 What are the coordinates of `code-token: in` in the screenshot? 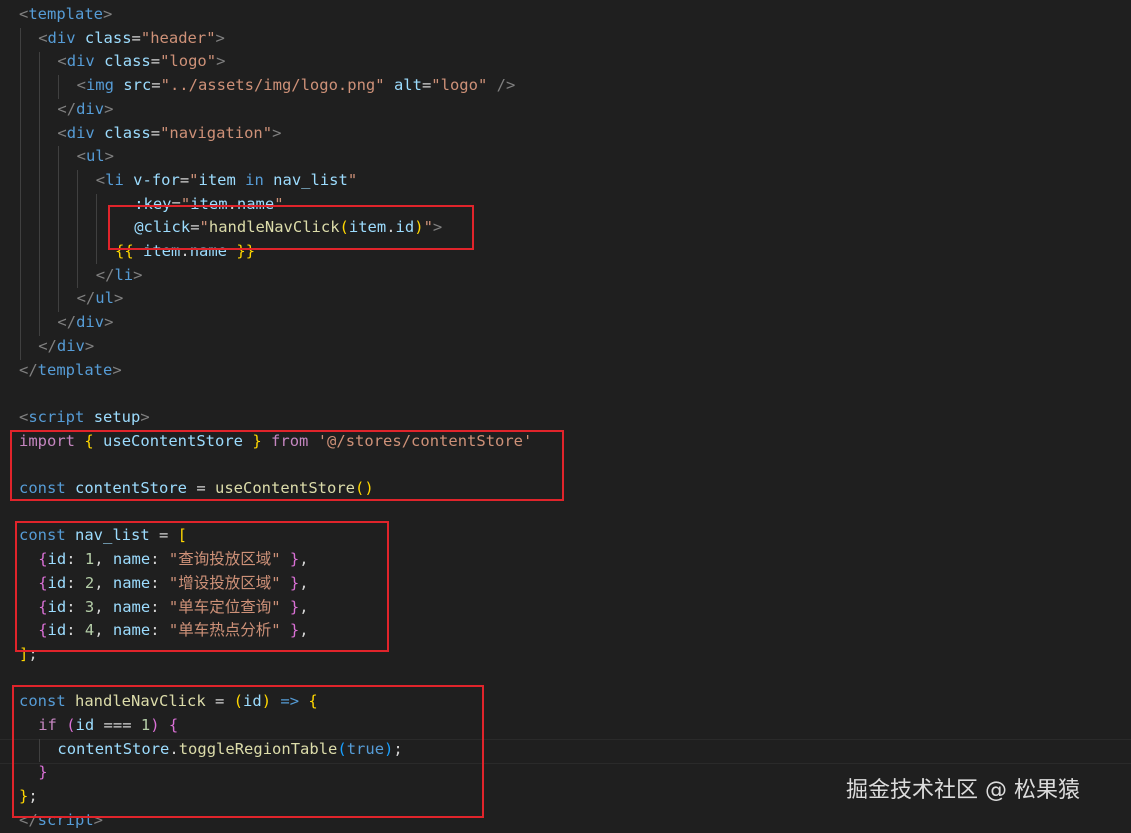 It's located at (254, 179).